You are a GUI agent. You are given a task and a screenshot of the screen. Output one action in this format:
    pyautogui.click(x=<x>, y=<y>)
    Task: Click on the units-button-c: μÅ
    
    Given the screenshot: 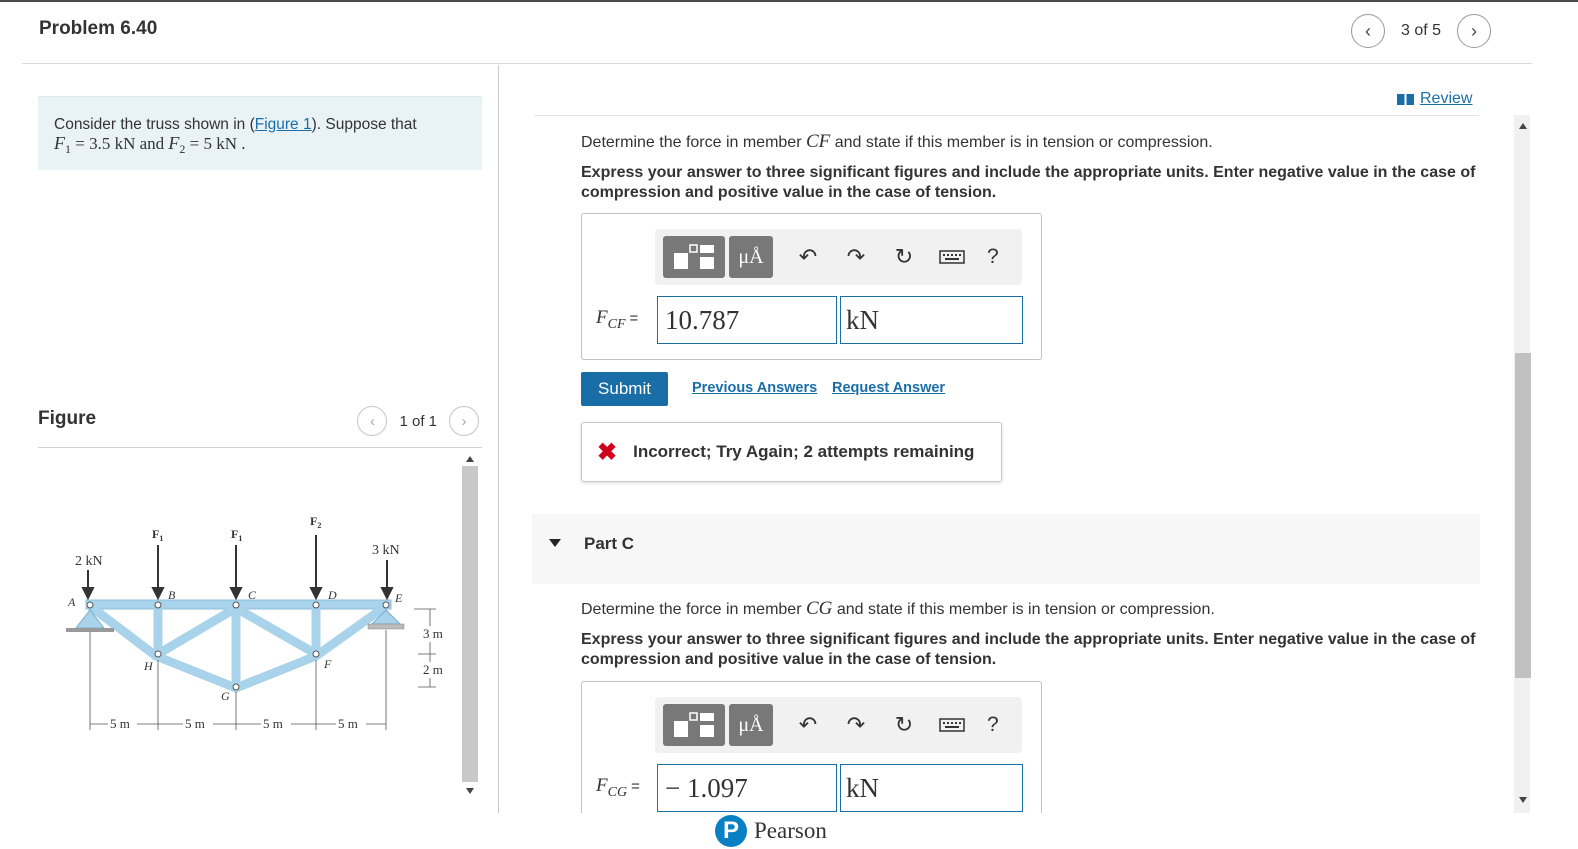 What is the action you would take?
    pyautogui.click(x=751, y=725)
    